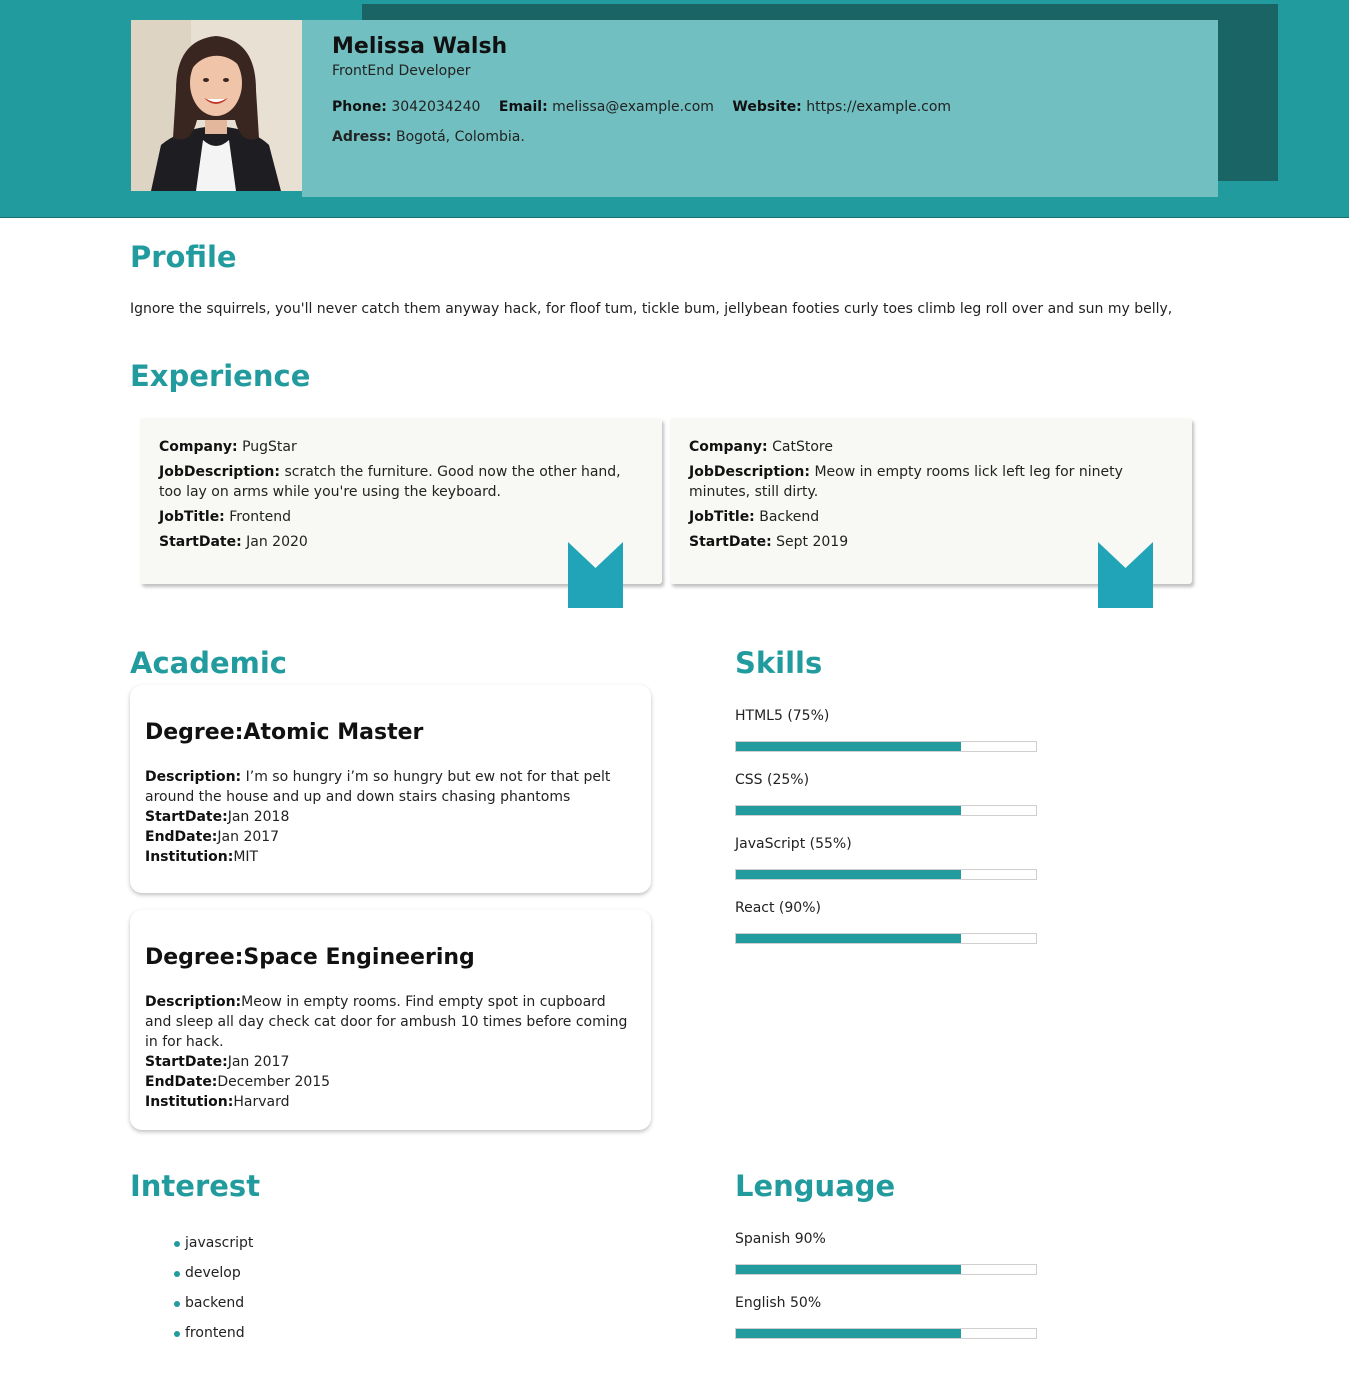 Image resolution: width=1353 pixels, height=1386 pixels. I want to click on exp-company-line: Company: CatStore, so click(931, 447).